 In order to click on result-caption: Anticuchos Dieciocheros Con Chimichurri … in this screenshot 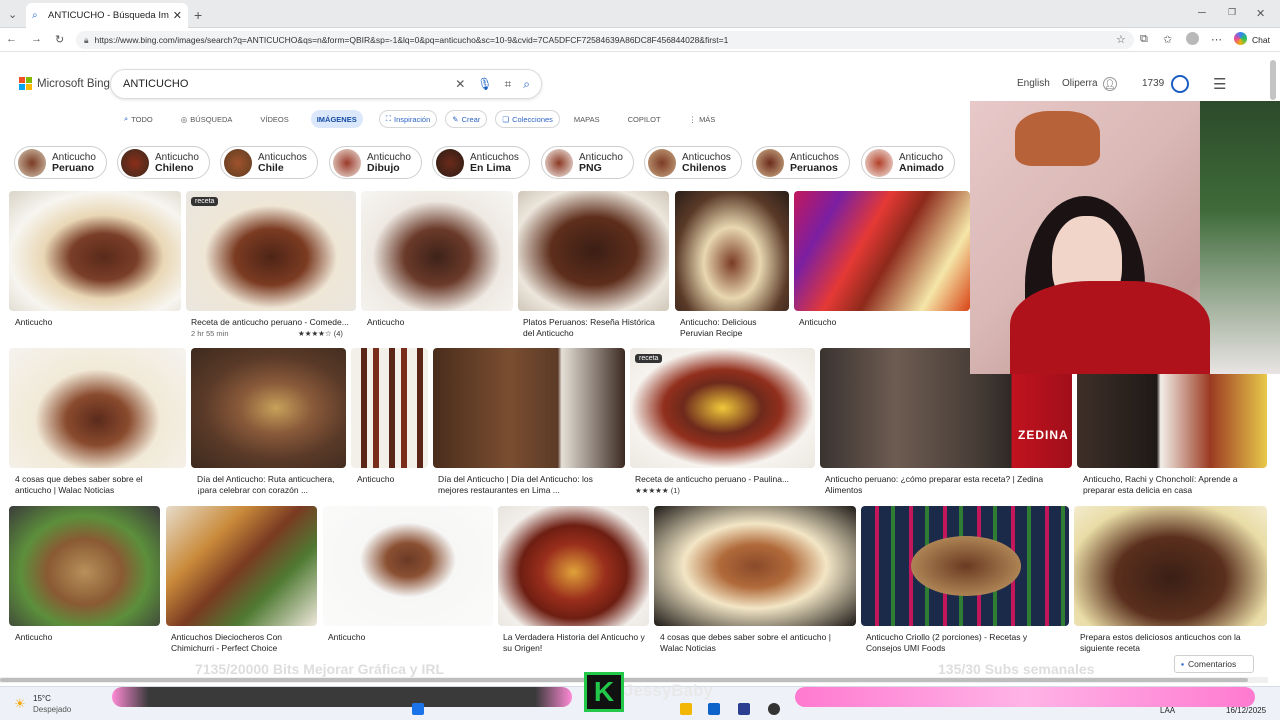, I will do `click(241, 643)`.